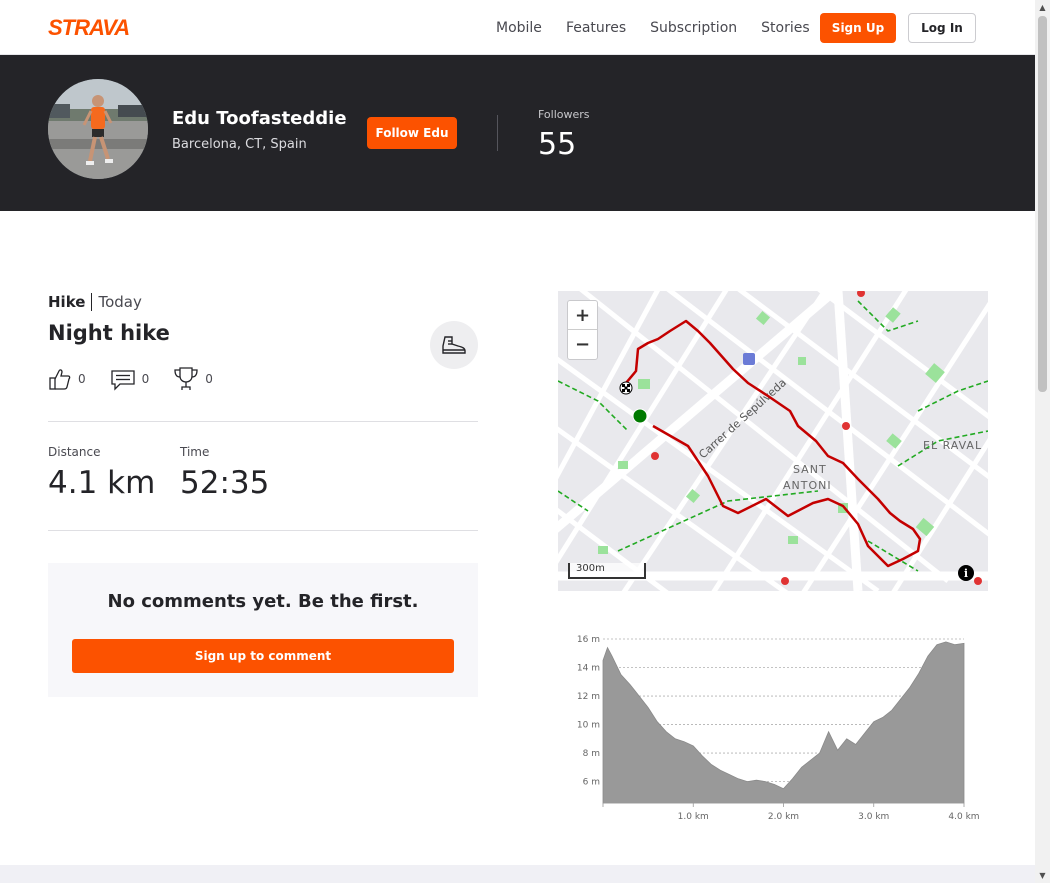 This screenshot has height=883, width=1050. What do you see at coordinates (783, 817) in the screenshot?
I see `x-tick-label: 2.0 km` at bounding box center [783, 817].